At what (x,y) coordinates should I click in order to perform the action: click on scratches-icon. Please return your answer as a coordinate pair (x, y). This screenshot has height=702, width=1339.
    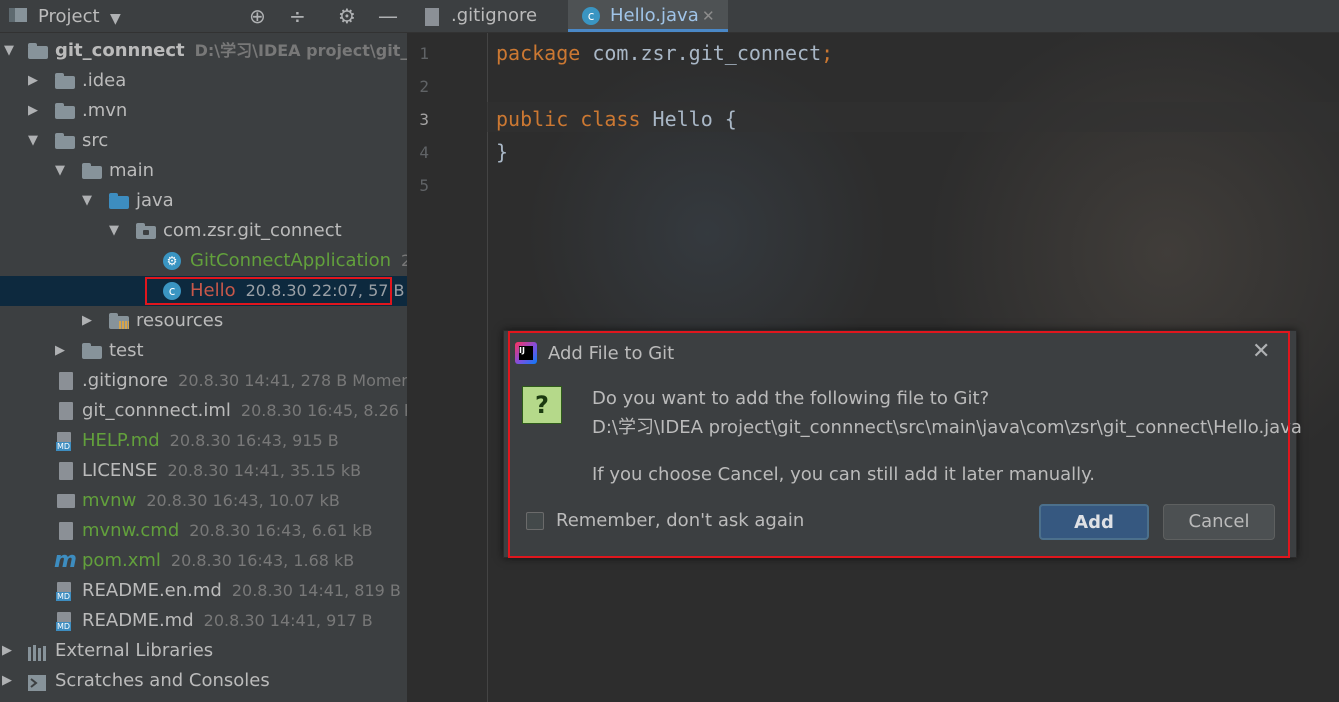
    Looking at the image, I should click on (37, 681).